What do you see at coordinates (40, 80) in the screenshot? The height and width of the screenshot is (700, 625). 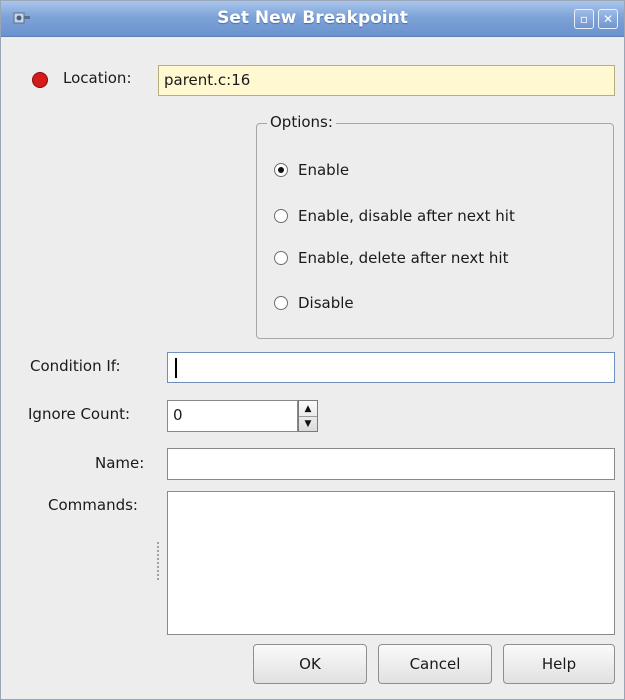 I see `breakpoint-marker-icon` at bounding box center [40, 80].